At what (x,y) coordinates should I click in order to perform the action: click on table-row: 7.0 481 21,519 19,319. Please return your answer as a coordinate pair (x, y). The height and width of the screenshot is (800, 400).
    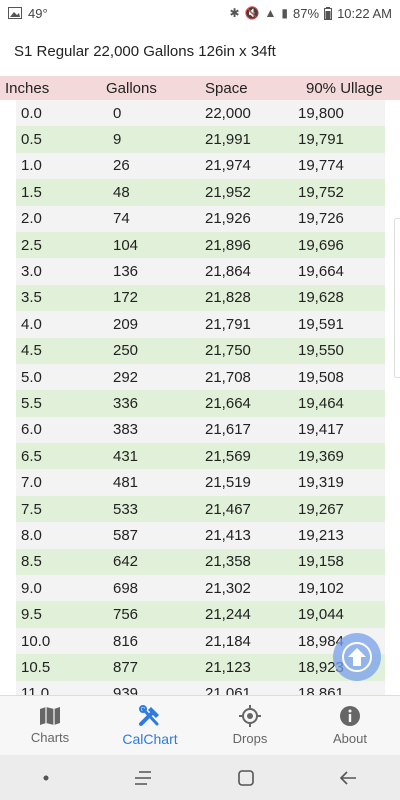
    Looking at the image, I should click on (200, 482).